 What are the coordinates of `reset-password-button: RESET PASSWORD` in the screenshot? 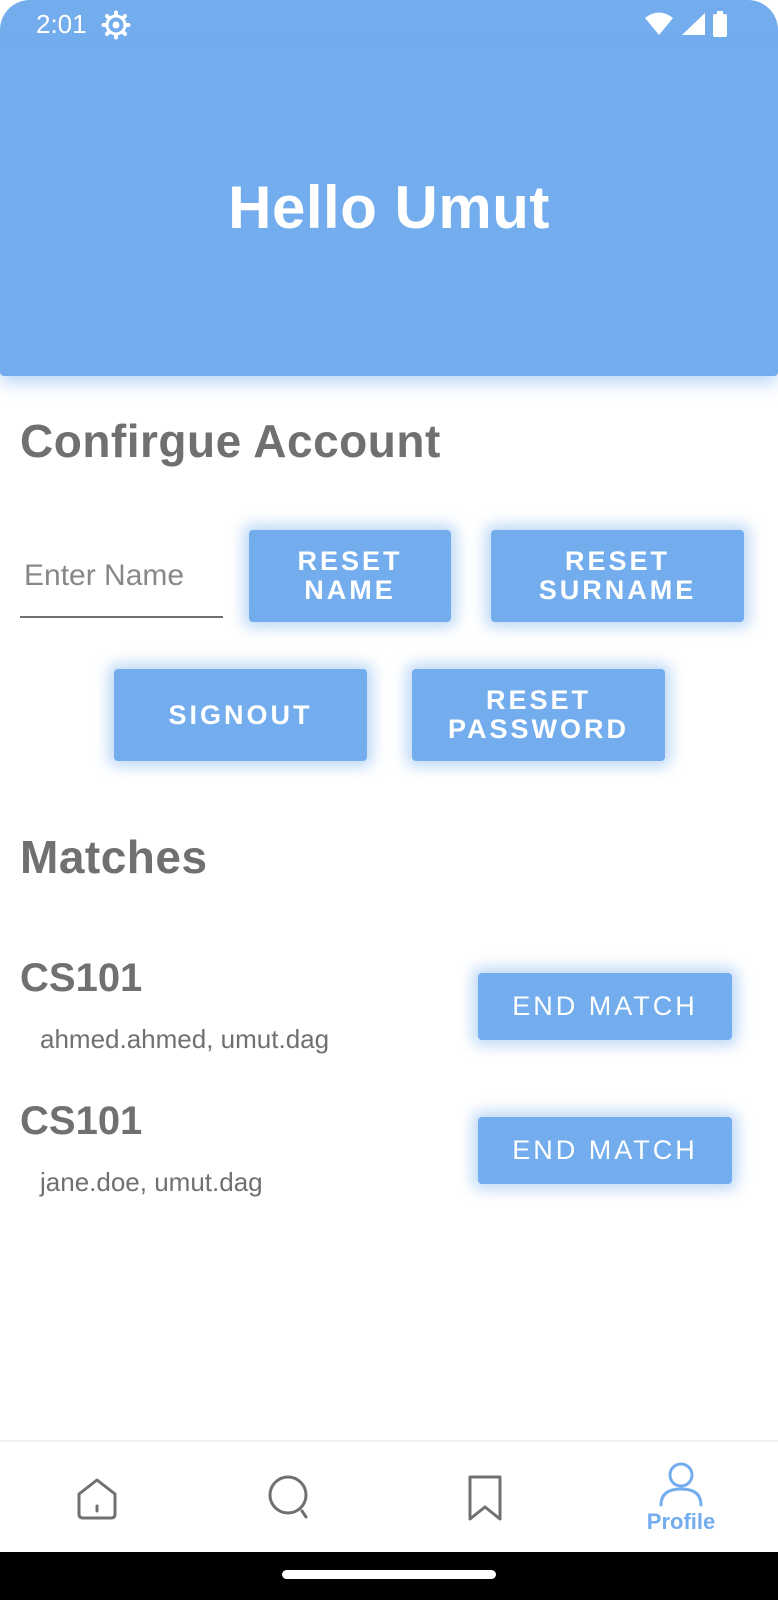 It's located at (538, 715).